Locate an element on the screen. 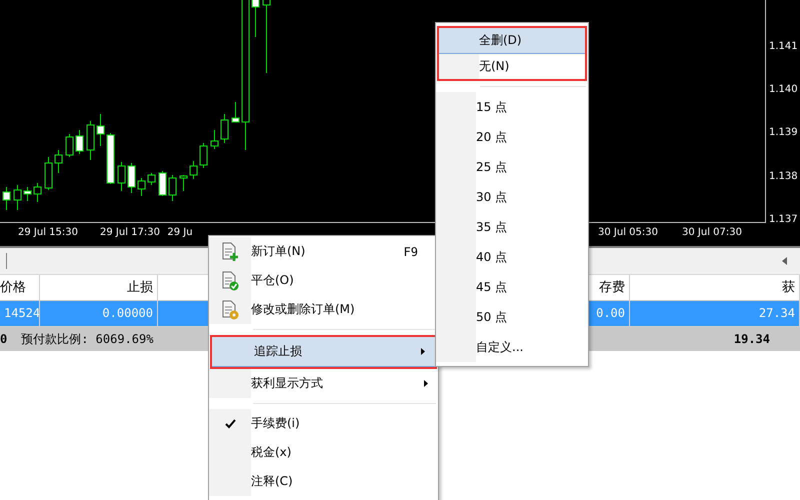  total-profit: 19.34 is located at coordinates (752, 339).